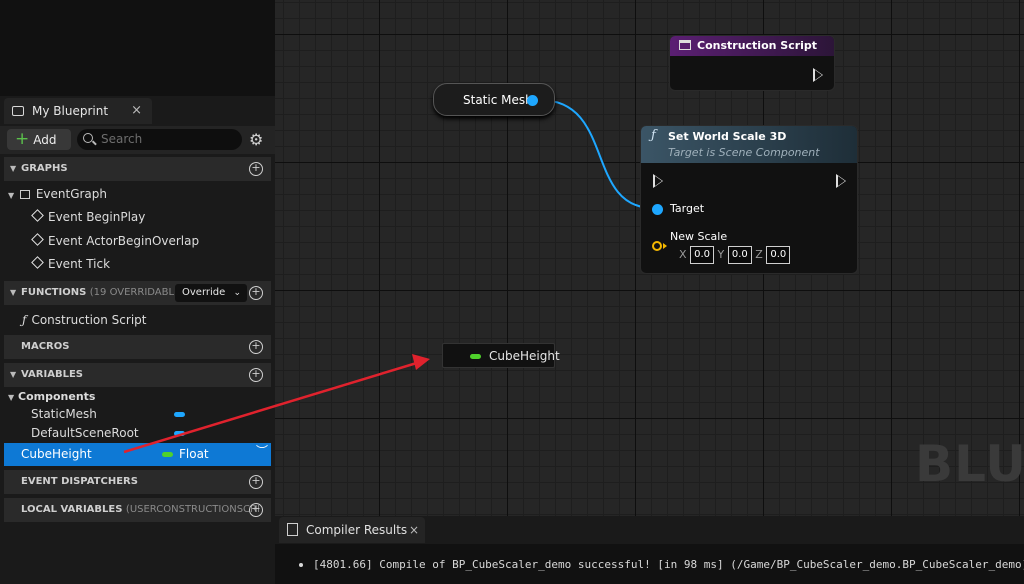 This screenshot has width=1024, height=584. Describe the element at coordinates (657, 209) in the screenshot. I see `target-pin-icon` at that location.